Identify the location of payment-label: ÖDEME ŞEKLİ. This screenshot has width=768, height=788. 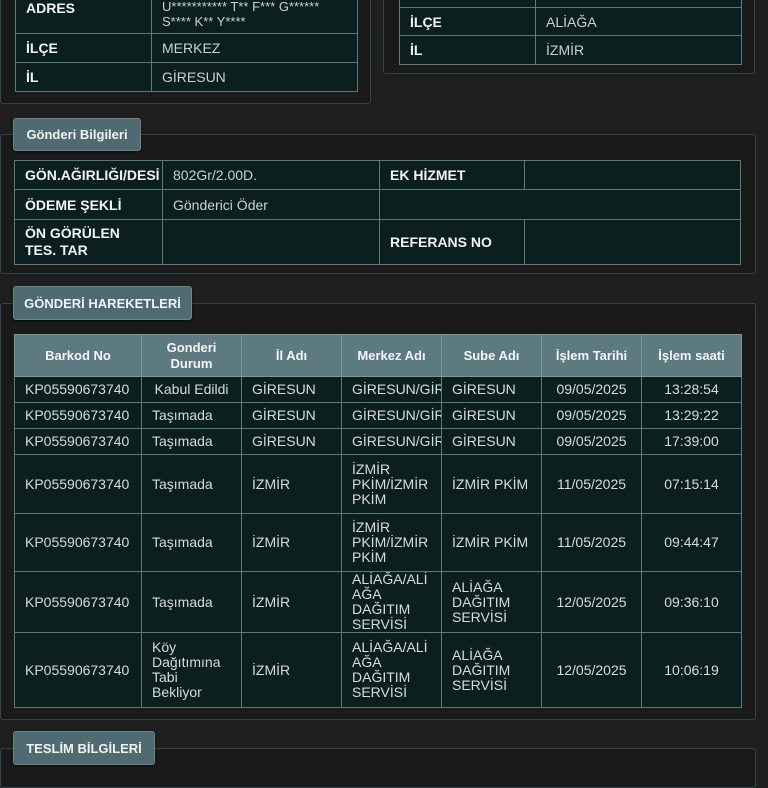
(88, 204).